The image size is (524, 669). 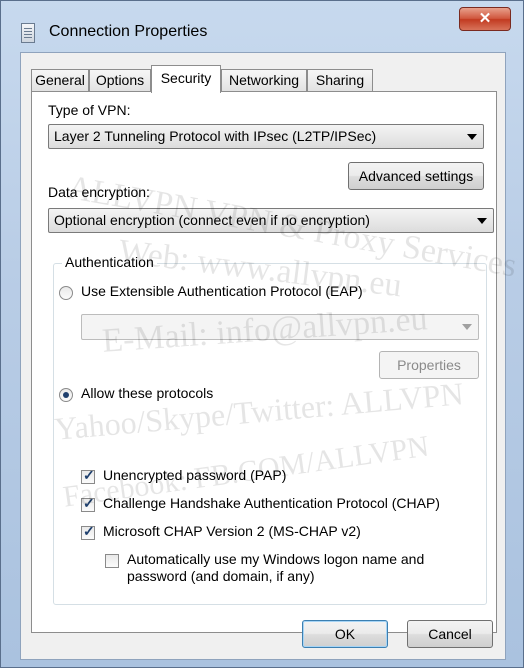 I want to click on close-button: ✕, so click(x=485, y=19).